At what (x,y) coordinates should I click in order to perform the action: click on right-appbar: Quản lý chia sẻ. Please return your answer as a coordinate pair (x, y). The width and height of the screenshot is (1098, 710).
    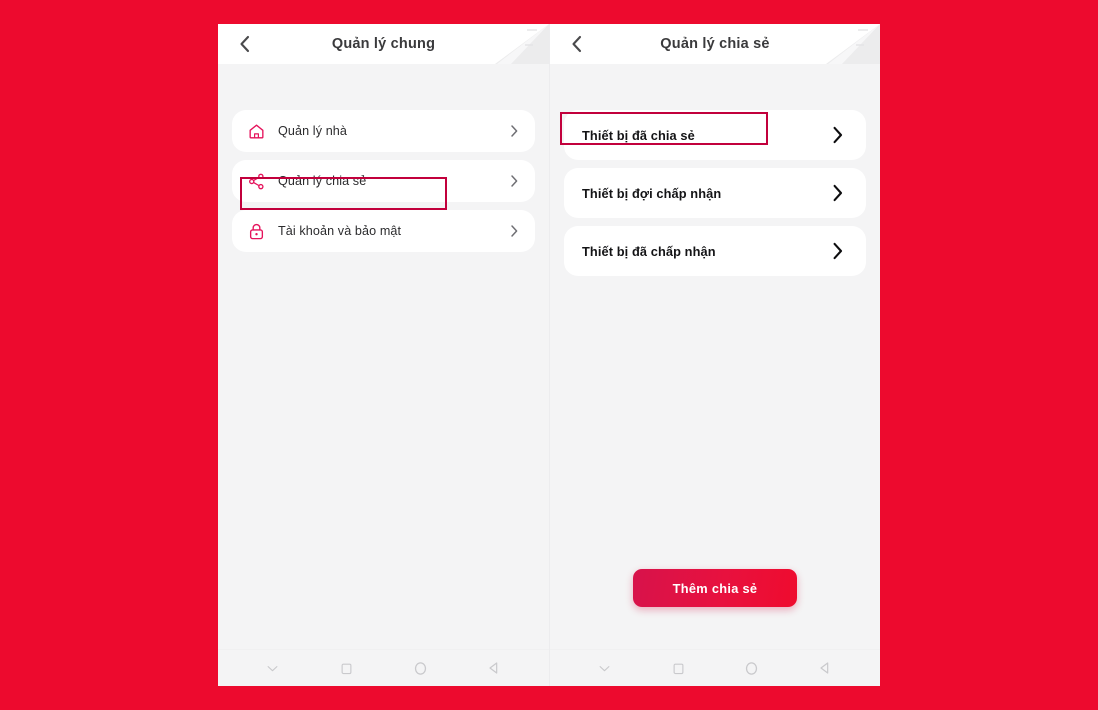
    Looking at the image, I should click on (715, 44).